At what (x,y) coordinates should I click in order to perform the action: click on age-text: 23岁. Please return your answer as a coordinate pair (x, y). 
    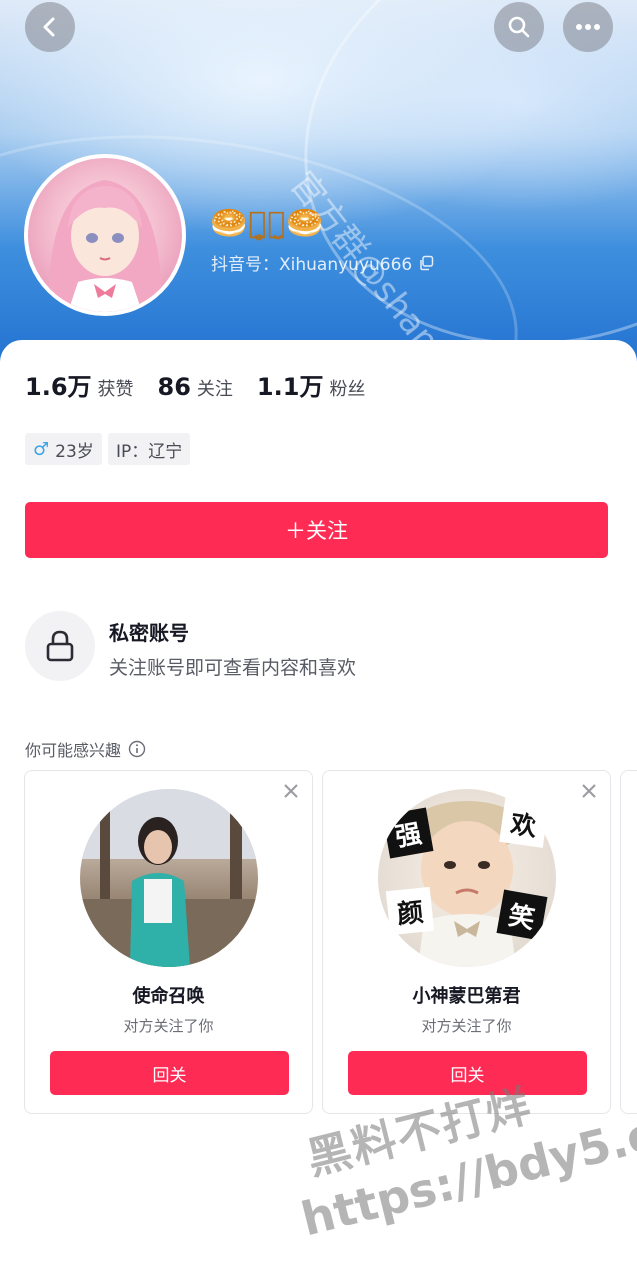
    Looking at the image, I should click on (74, 451).